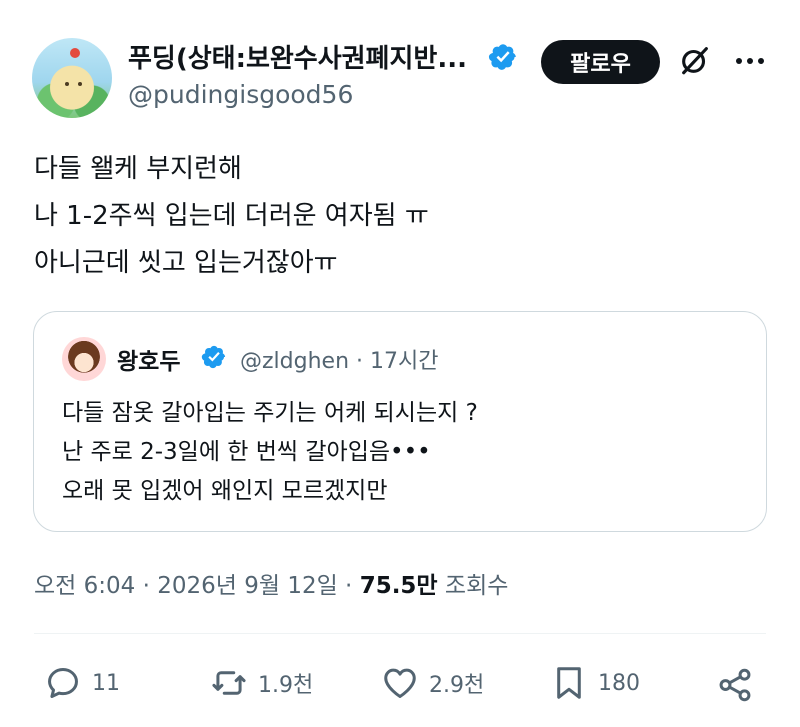 Image resolution: width=800 pixels, height=727 pixels. I want to click on view-count: 75.5만, so click(398, 586).